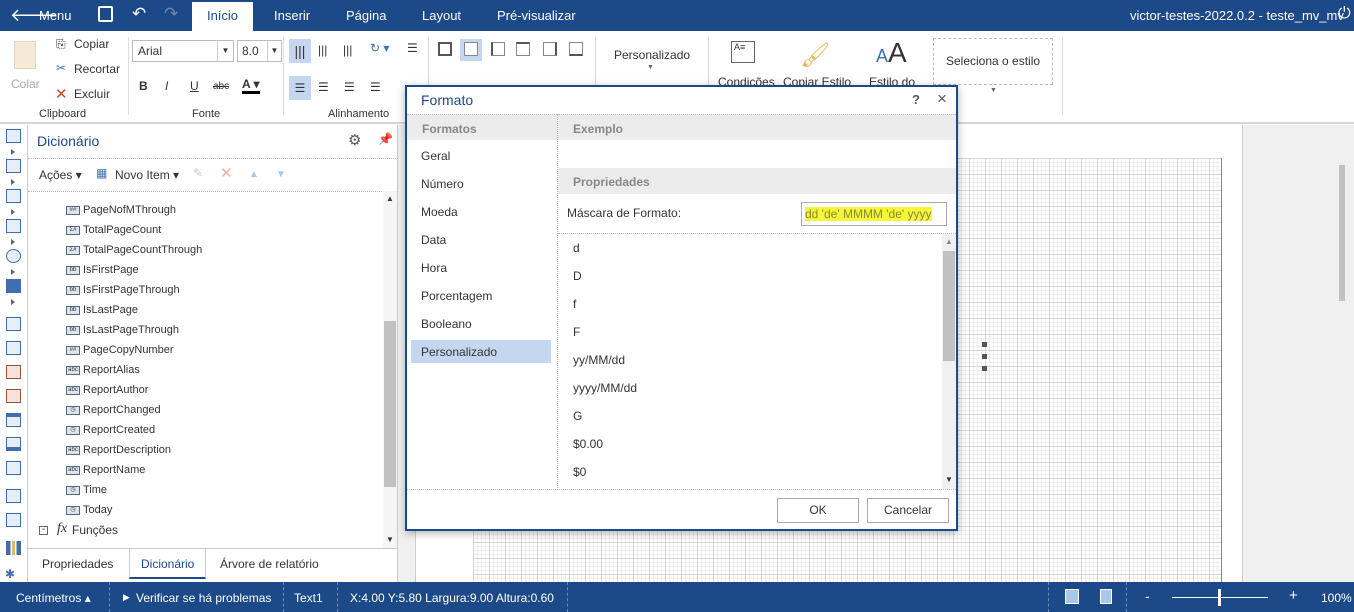  What do you see at coordinates (121, 210) in the screenshot?
I see `tree-item: ## PageNofMThrough` at bounding box center [121, 210].